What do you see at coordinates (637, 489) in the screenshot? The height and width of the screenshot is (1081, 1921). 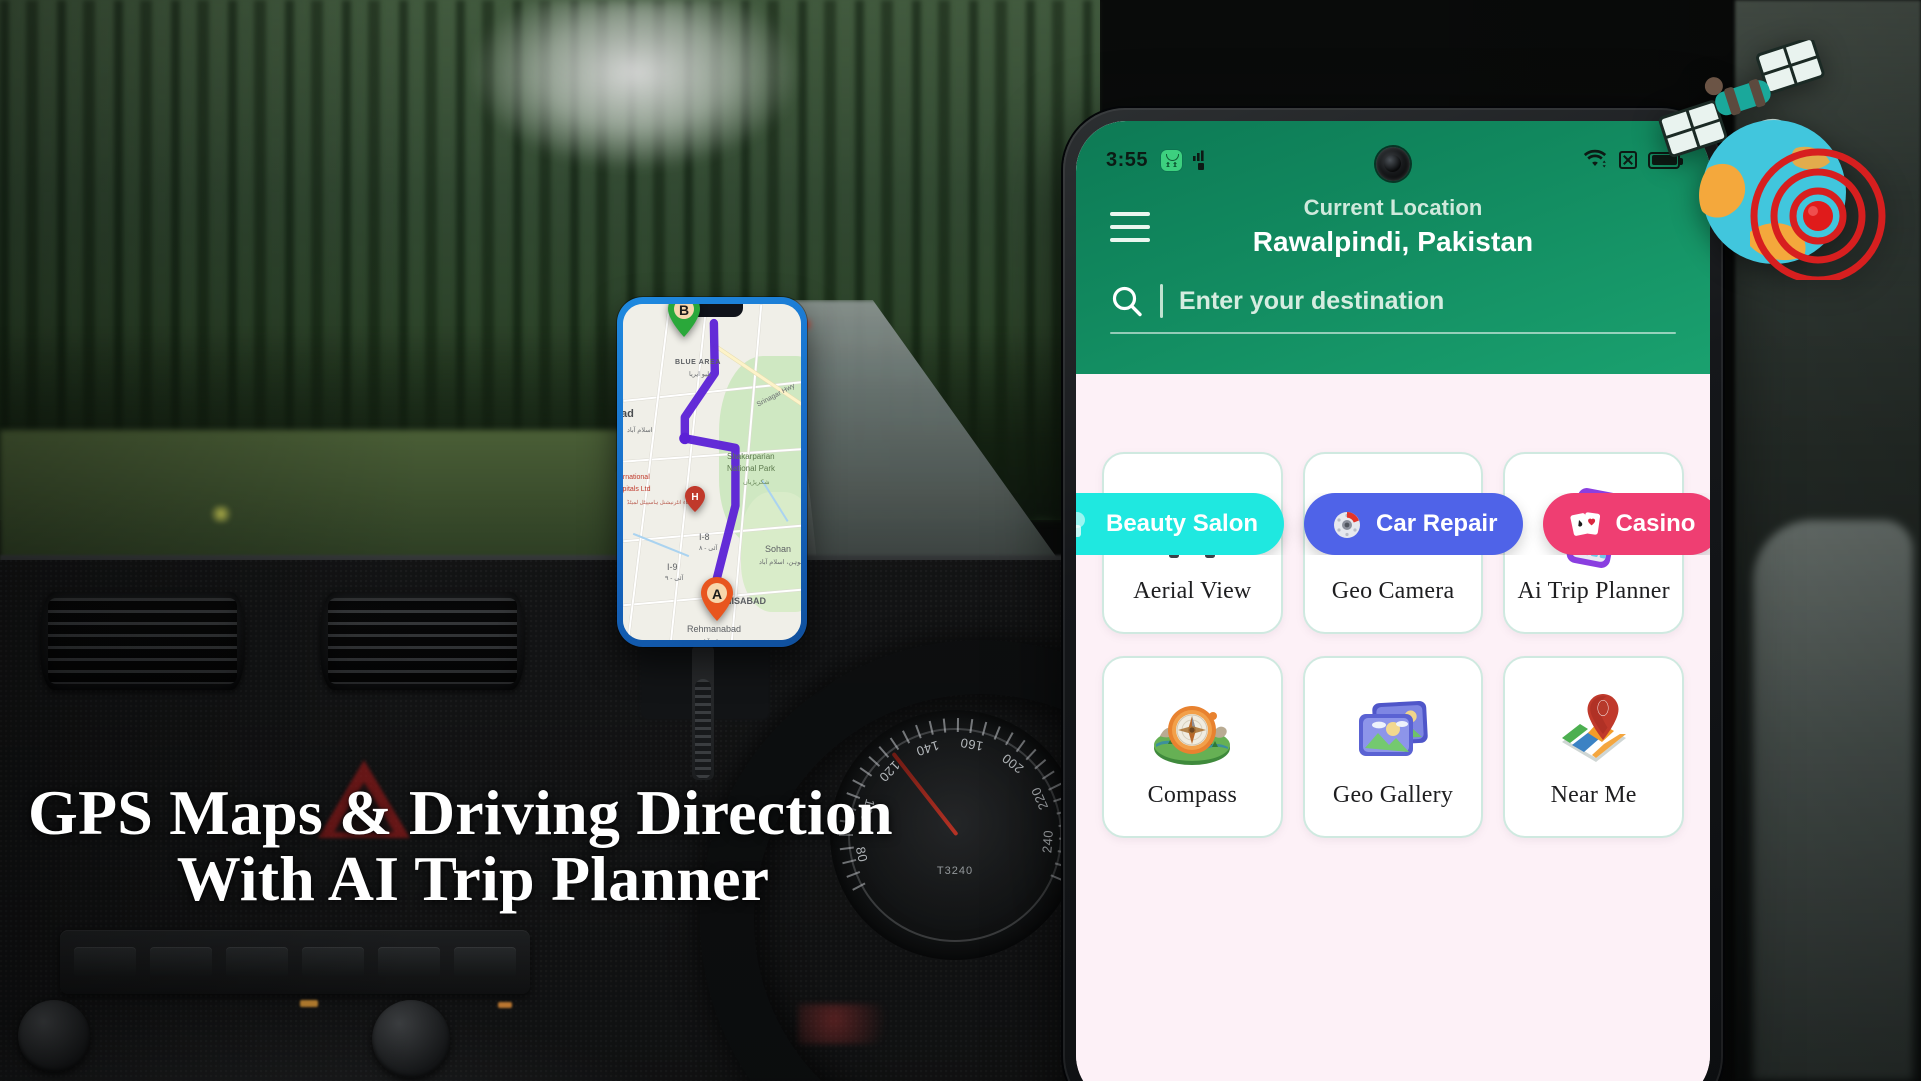 I see `map-label-hospital-2: spitals Ltd` at bounding box center [637, 489].